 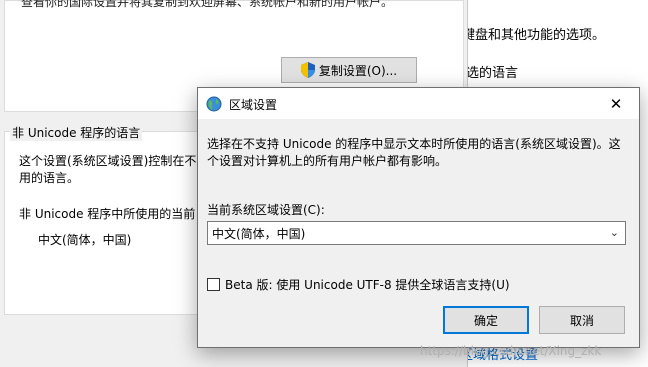 I want to click on utf8-checkbox, so click(x=213, y=284).